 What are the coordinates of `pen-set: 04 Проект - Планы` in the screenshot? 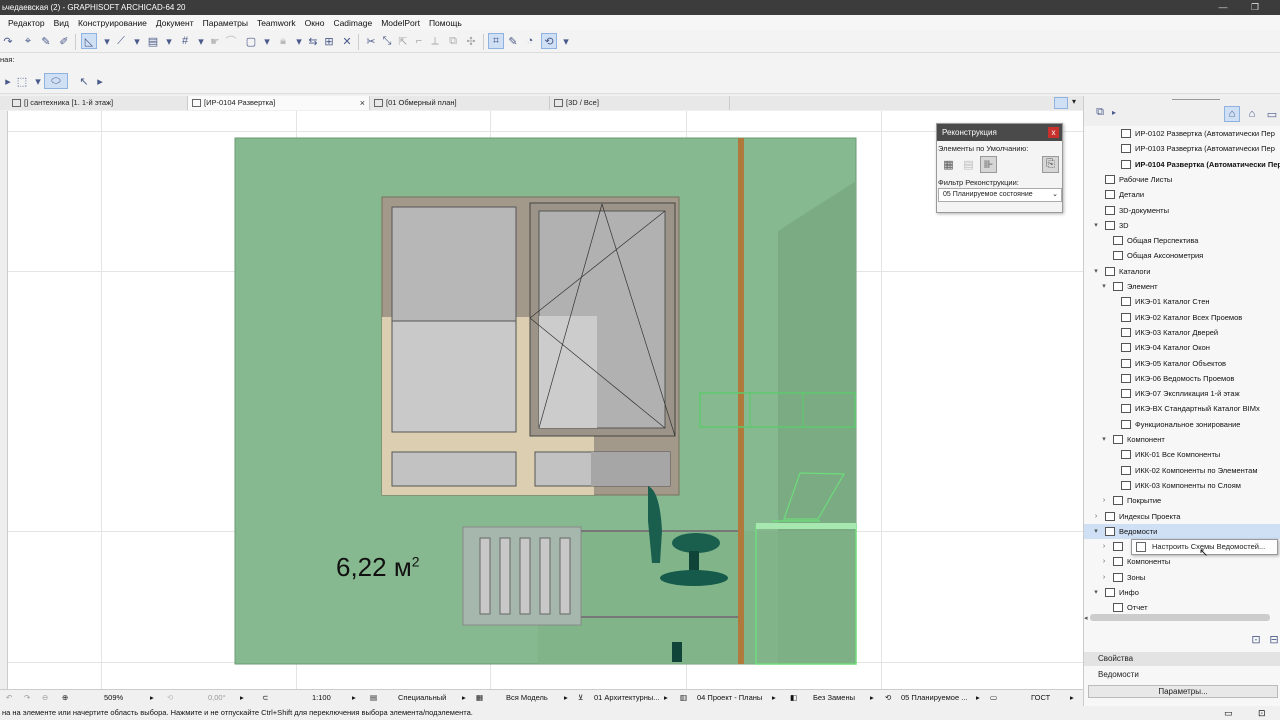 It's located at (729, 698).